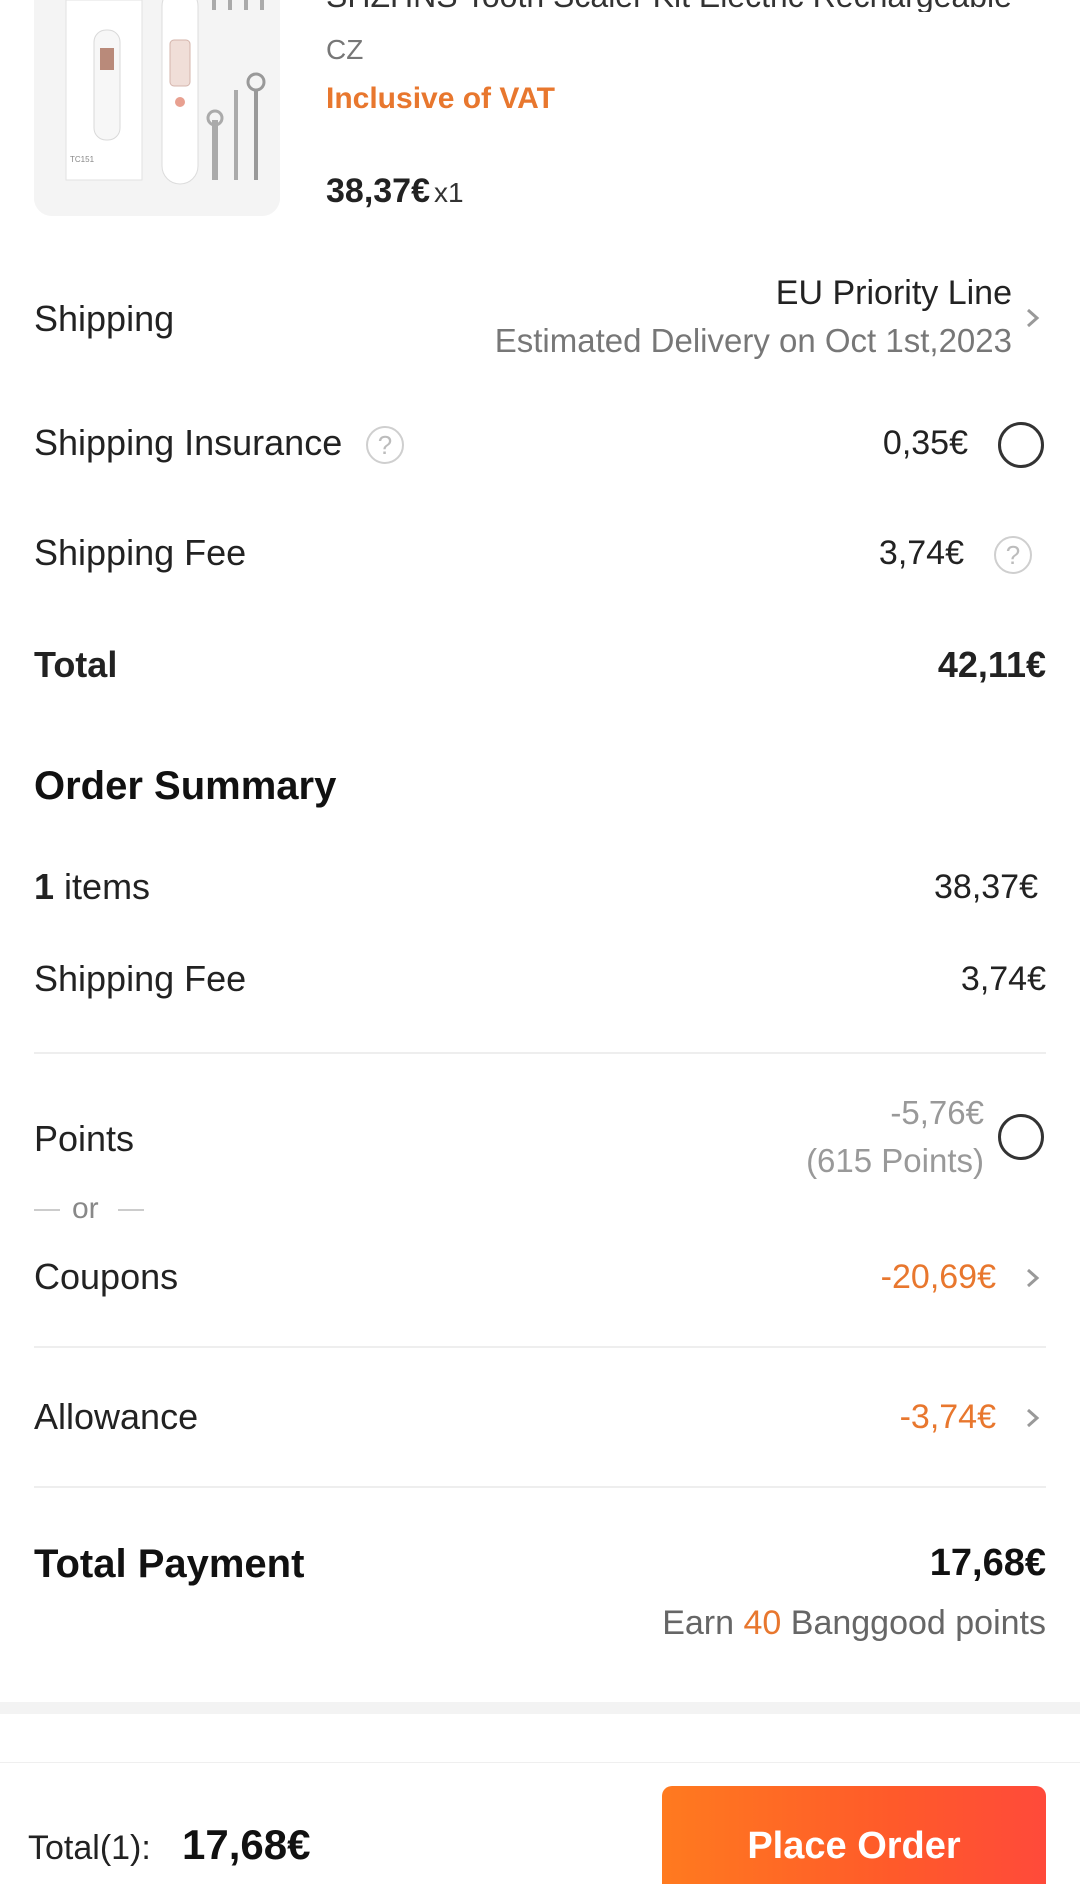 The image size is (1080, 1884). I want to click on summary-fee-label: Shipping Fee, so click(140, 978).